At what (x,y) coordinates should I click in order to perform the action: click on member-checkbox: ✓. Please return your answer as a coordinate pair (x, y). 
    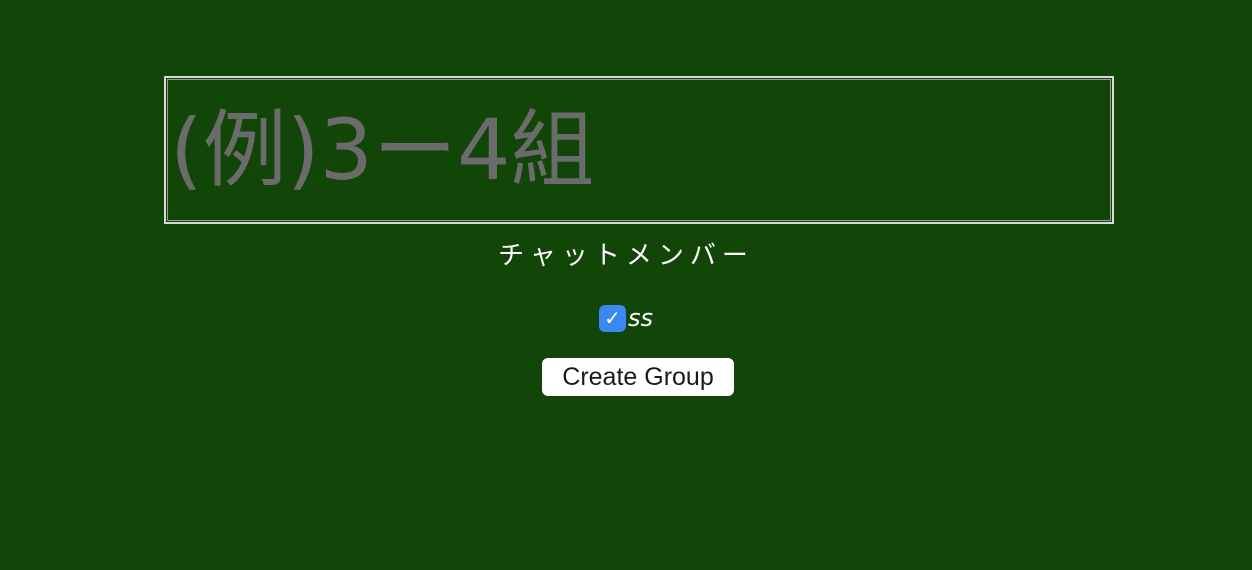
    Looking at the image, I should click on (612, 318).